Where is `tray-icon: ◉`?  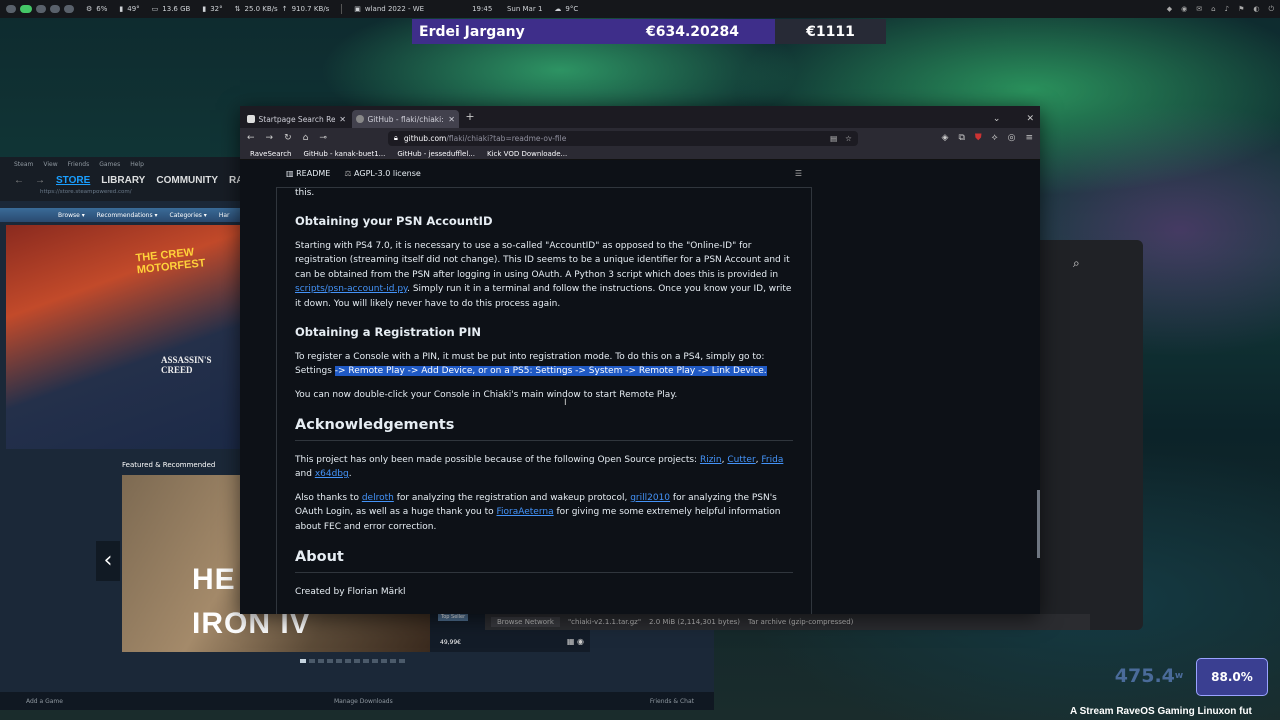
tray-icon: ◉ is located at coordinates (1184, 9).